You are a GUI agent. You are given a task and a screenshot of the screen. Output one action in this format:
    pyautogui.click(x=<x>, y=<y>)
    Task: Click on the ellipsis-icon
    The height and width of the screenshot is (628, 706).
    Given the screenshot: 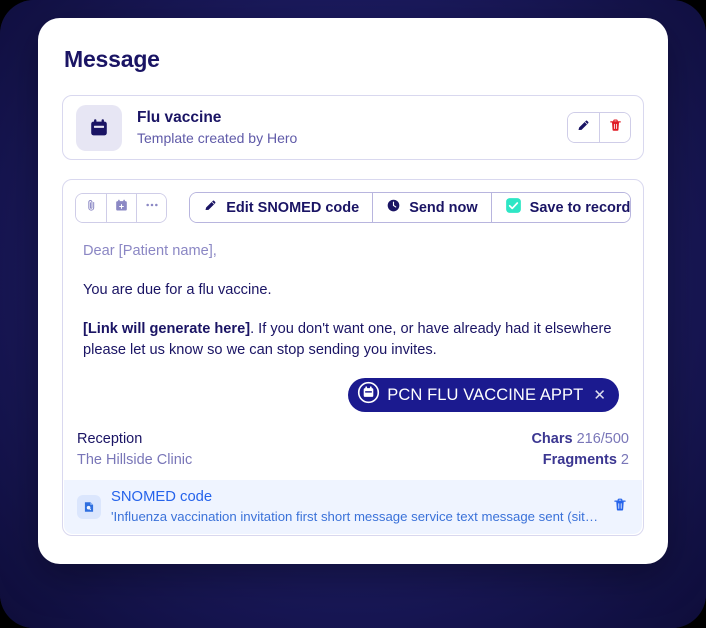 What is the action you would take?
    pyautogui.click(x=152, y=207)
    